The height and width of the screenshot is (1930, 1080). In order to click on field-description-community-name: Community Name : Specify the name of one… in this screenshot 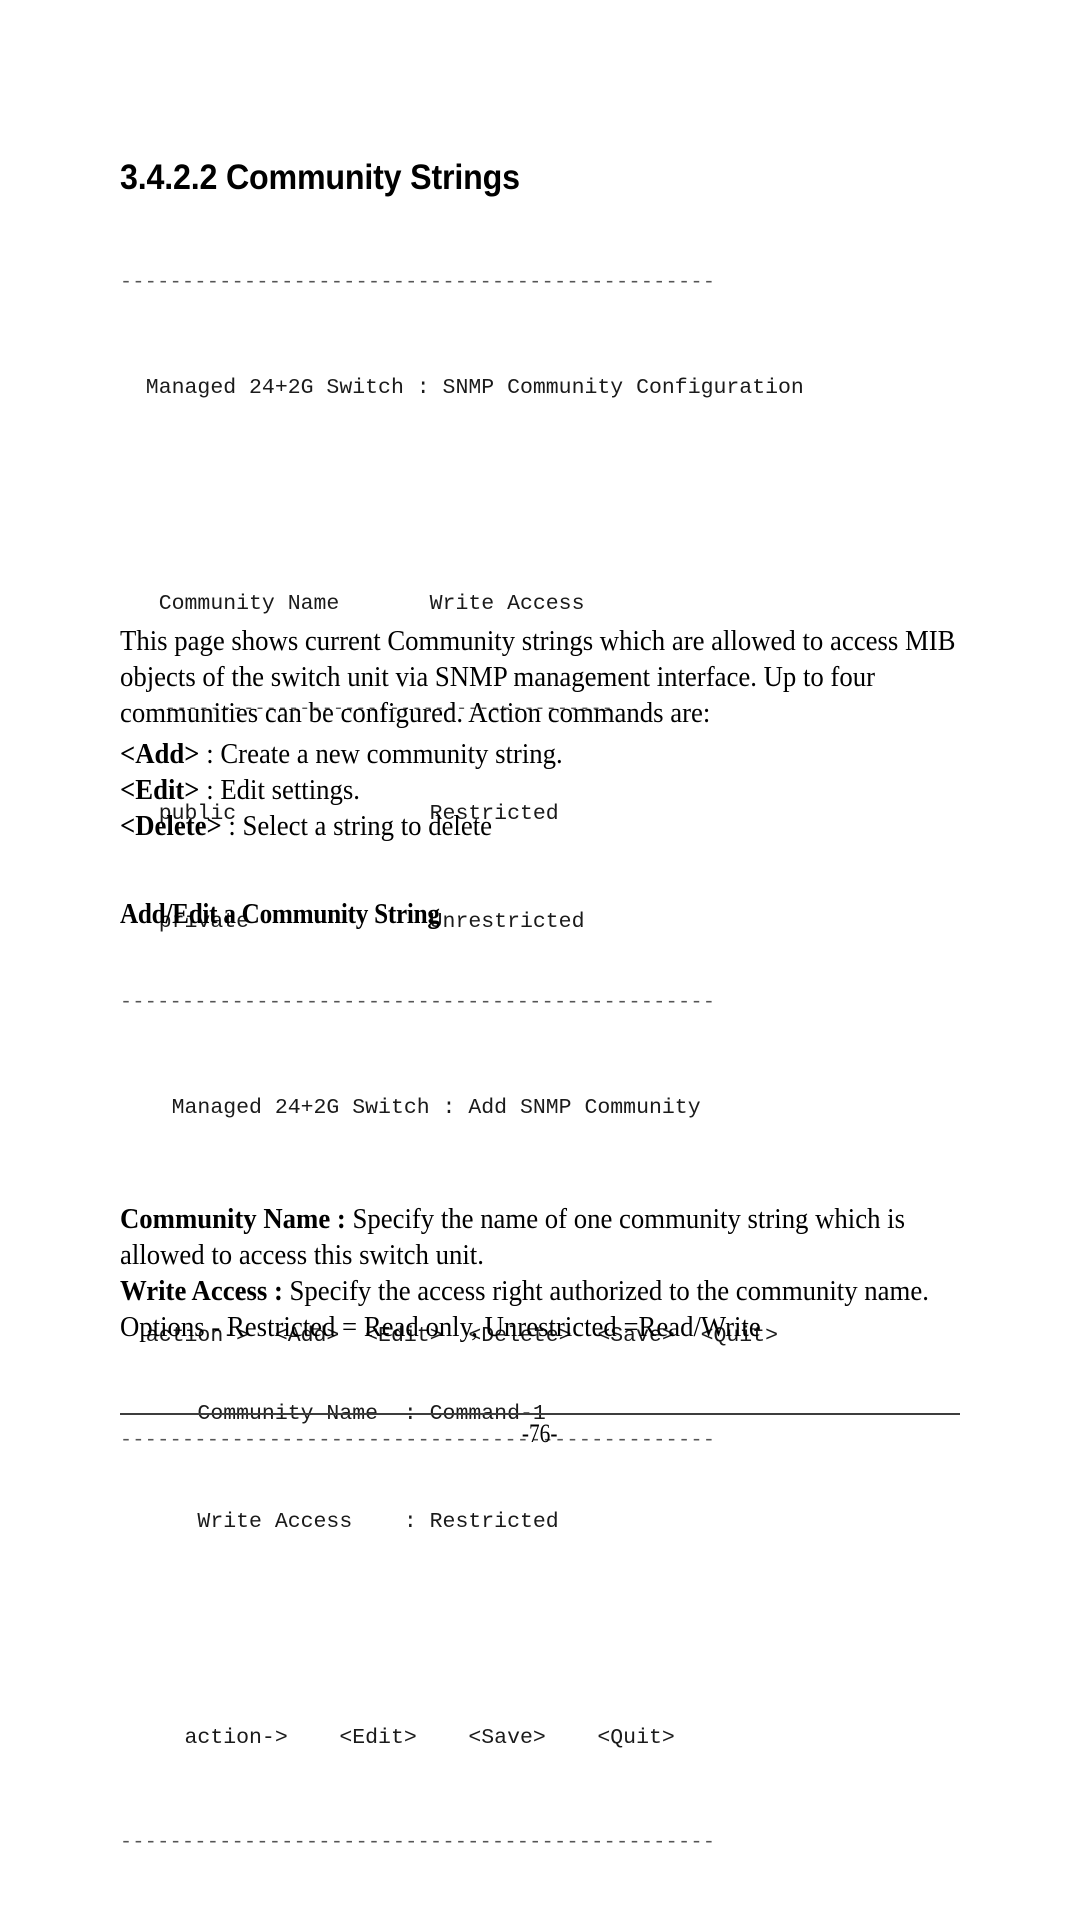, I will do `click(542, 1238)`.